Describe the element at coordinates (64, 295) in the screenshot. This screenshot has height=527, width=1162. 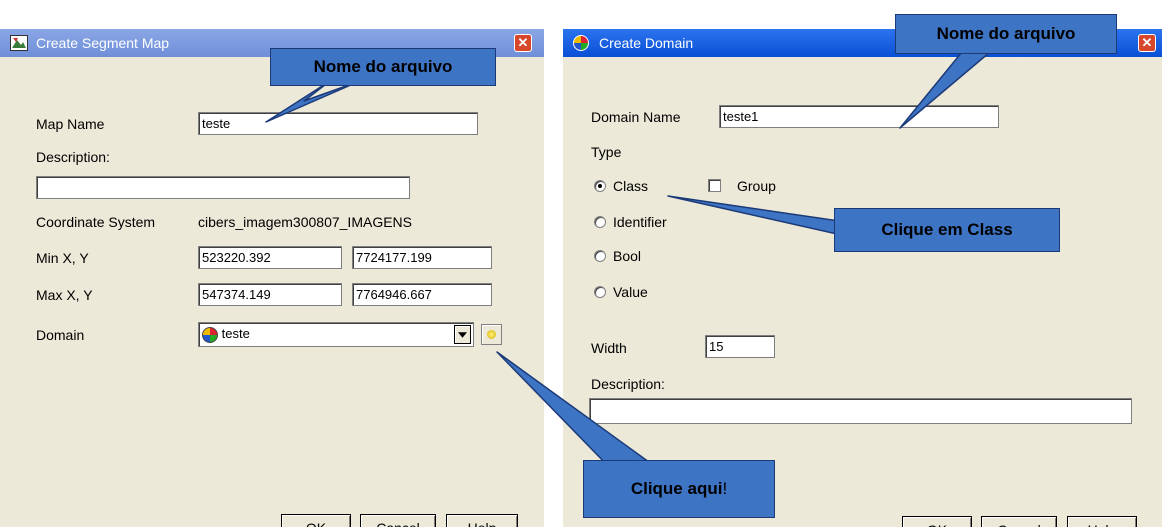
I see `max-xy-label: Max X, Y` at that location.